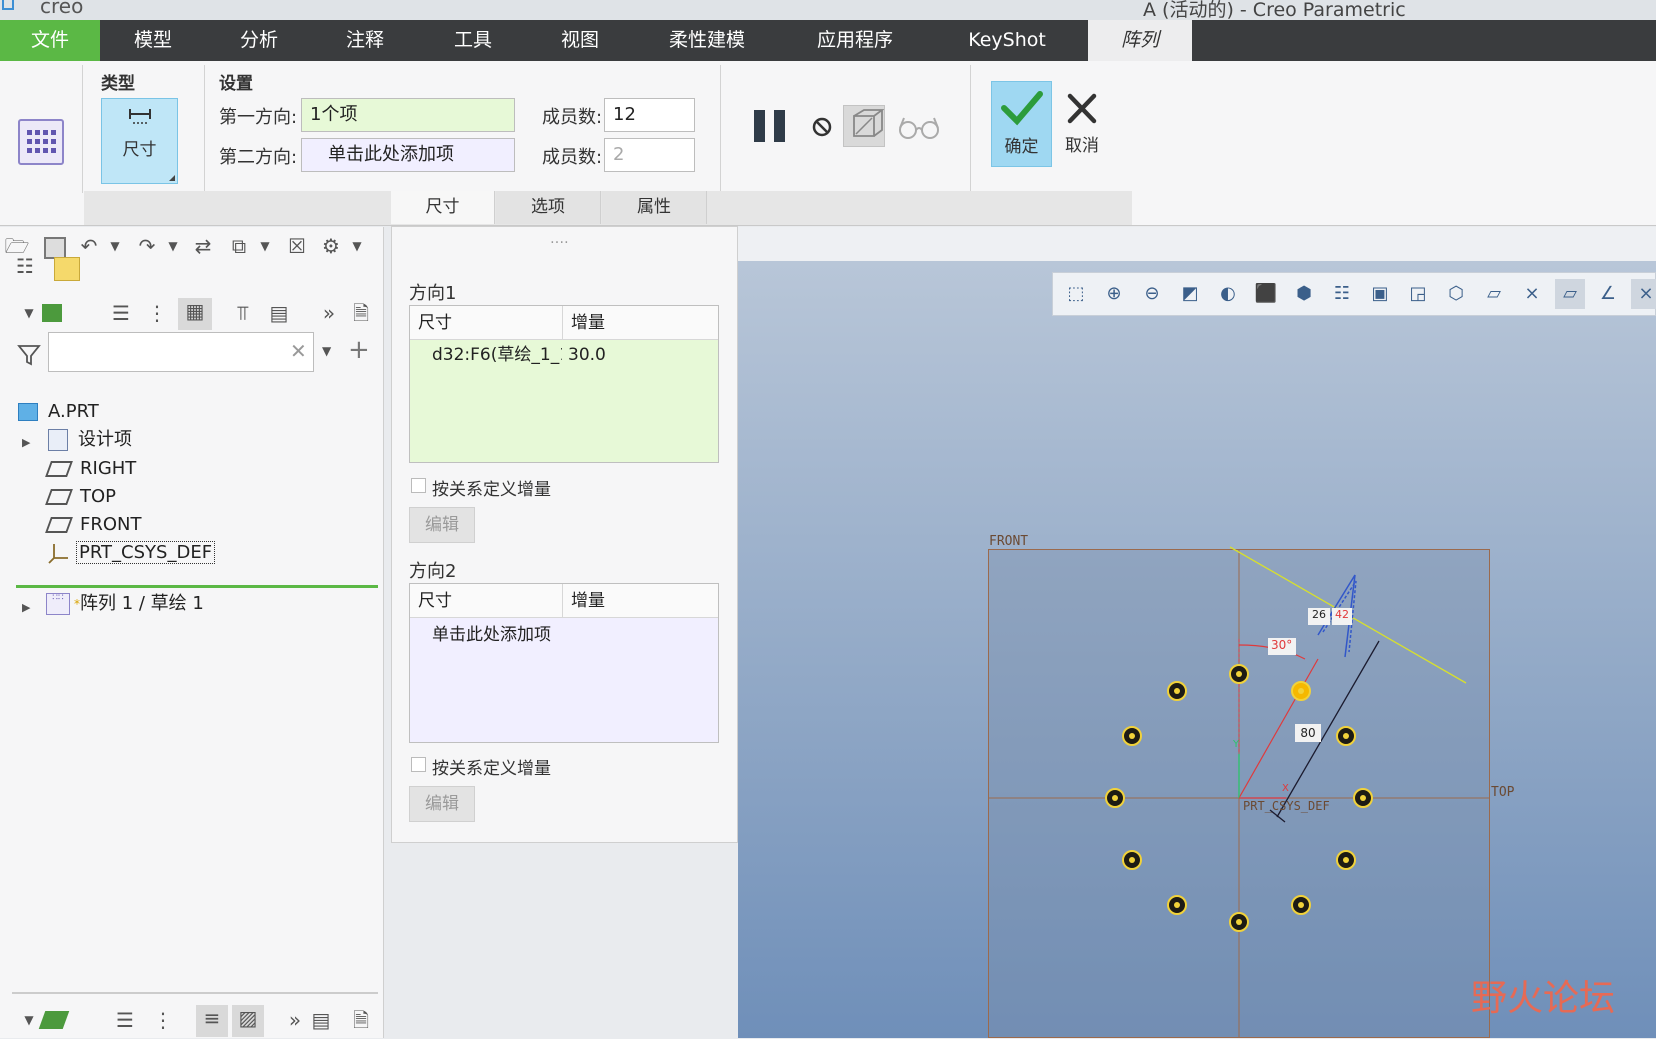 The image size is (1656, 1039). I want to click on table-row: d32:F6(草绘_1_1 30.0, so click(564, 355).